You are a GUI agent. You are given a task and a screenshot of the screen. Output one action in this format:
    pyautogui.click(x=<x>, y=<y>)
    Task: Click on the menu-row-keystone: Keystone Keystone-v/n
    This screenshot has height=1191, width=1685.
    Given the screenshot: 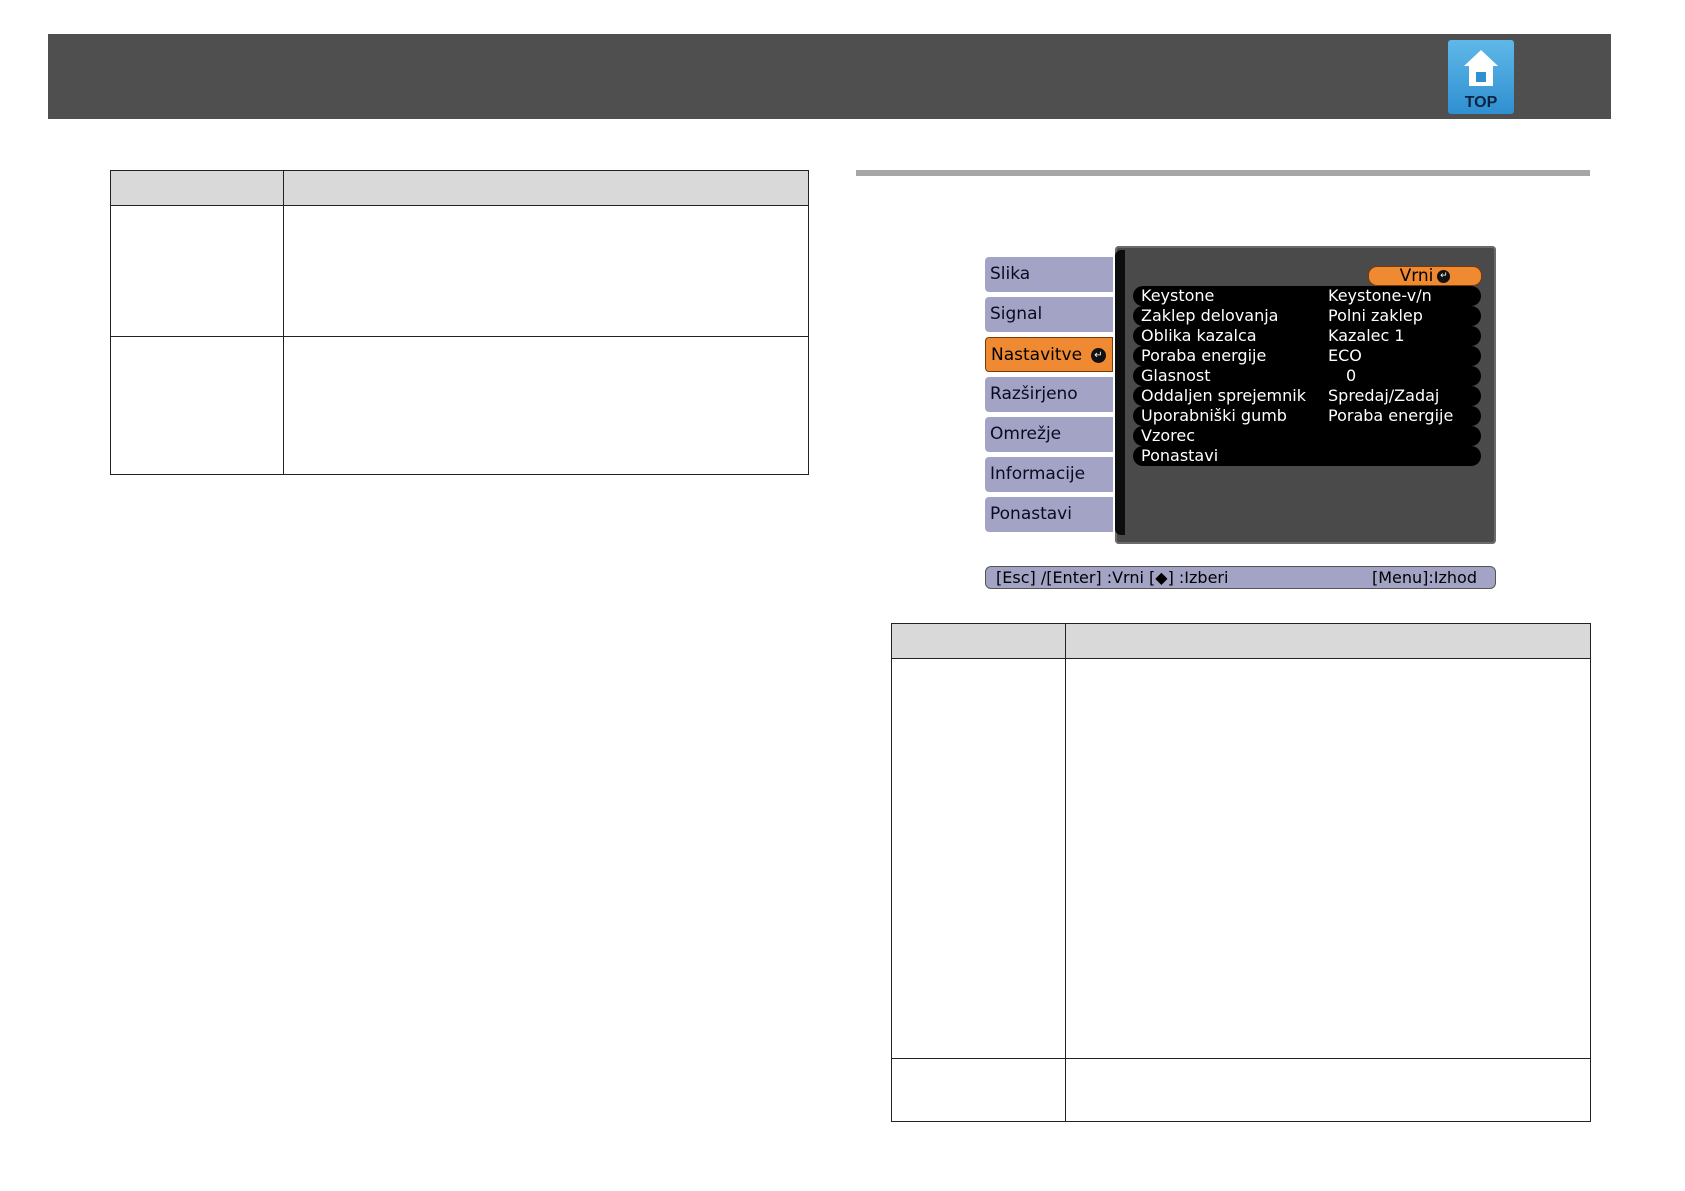 What is the action you would take?
    pyautogui.click(x=1307, y=296)
    